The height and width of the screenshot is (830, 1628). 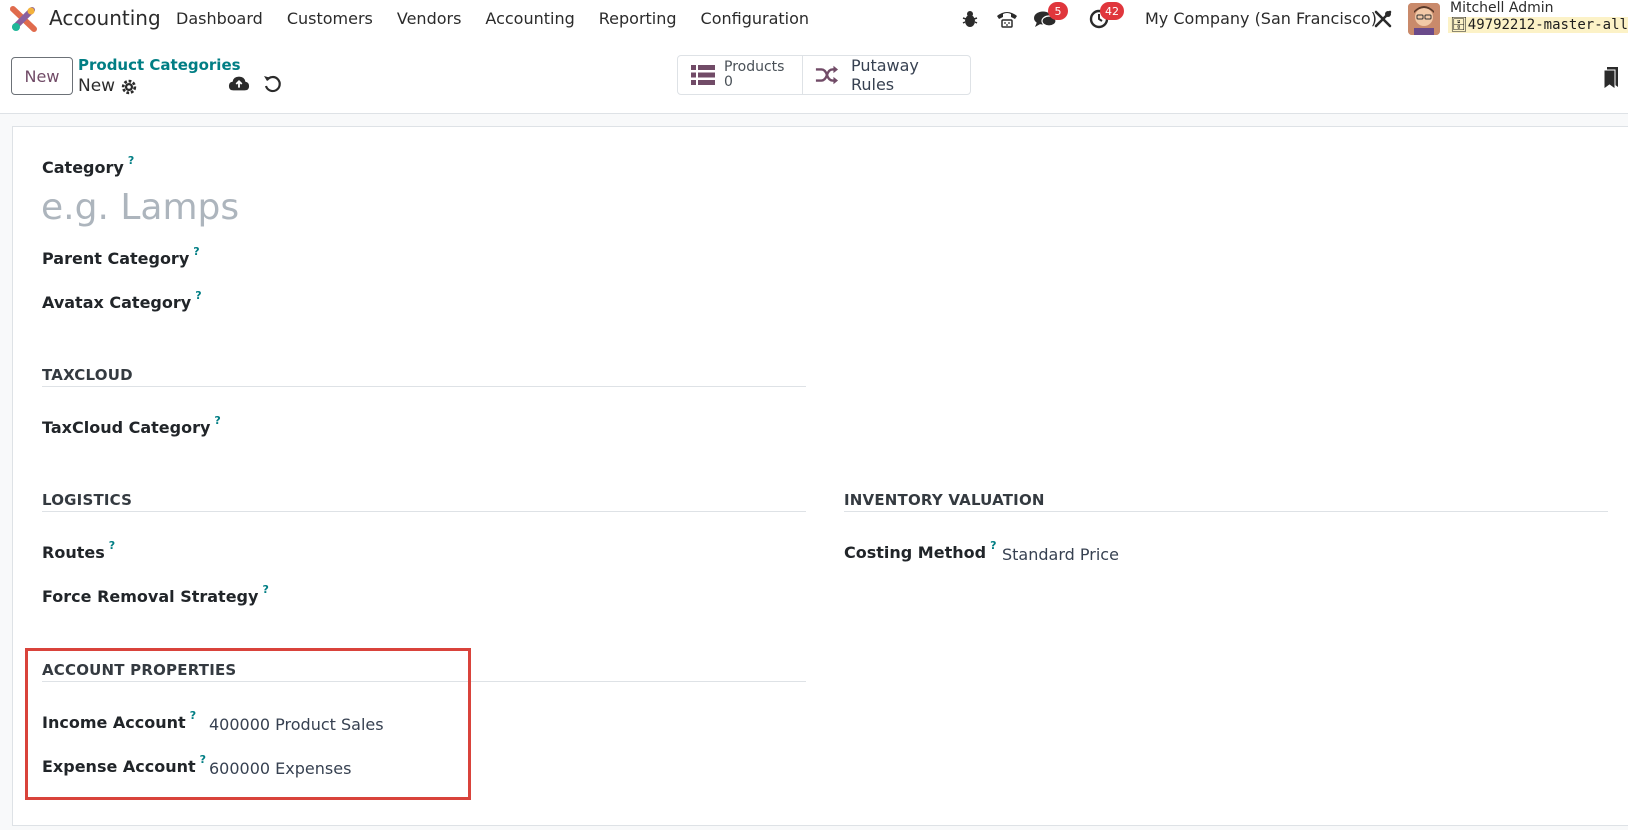 What do you see at coordinates (139, 670) in the screenshot?
I see `account-properties-section-title: ACCOUNT PROPERTIES` at bounding box center [139, 670].